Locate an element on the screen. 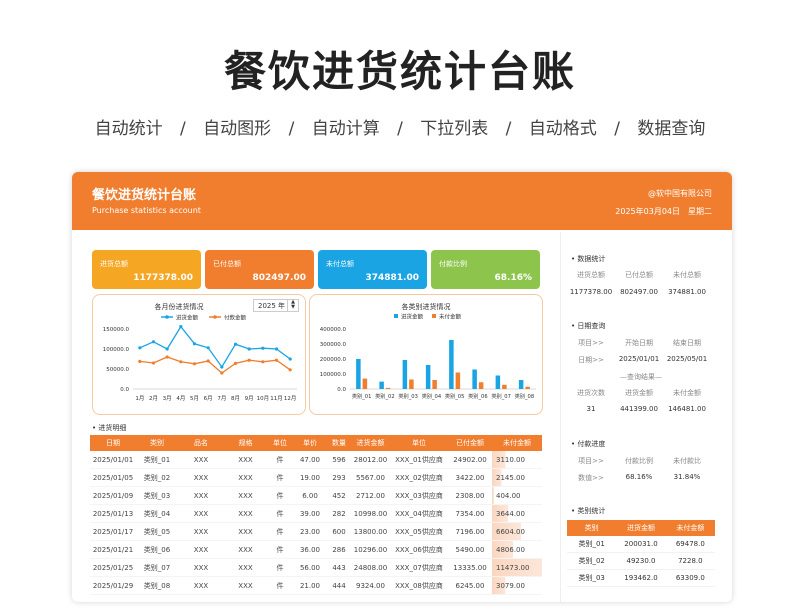  payment-header: 未付款比 is located at coordinates (687, 461).